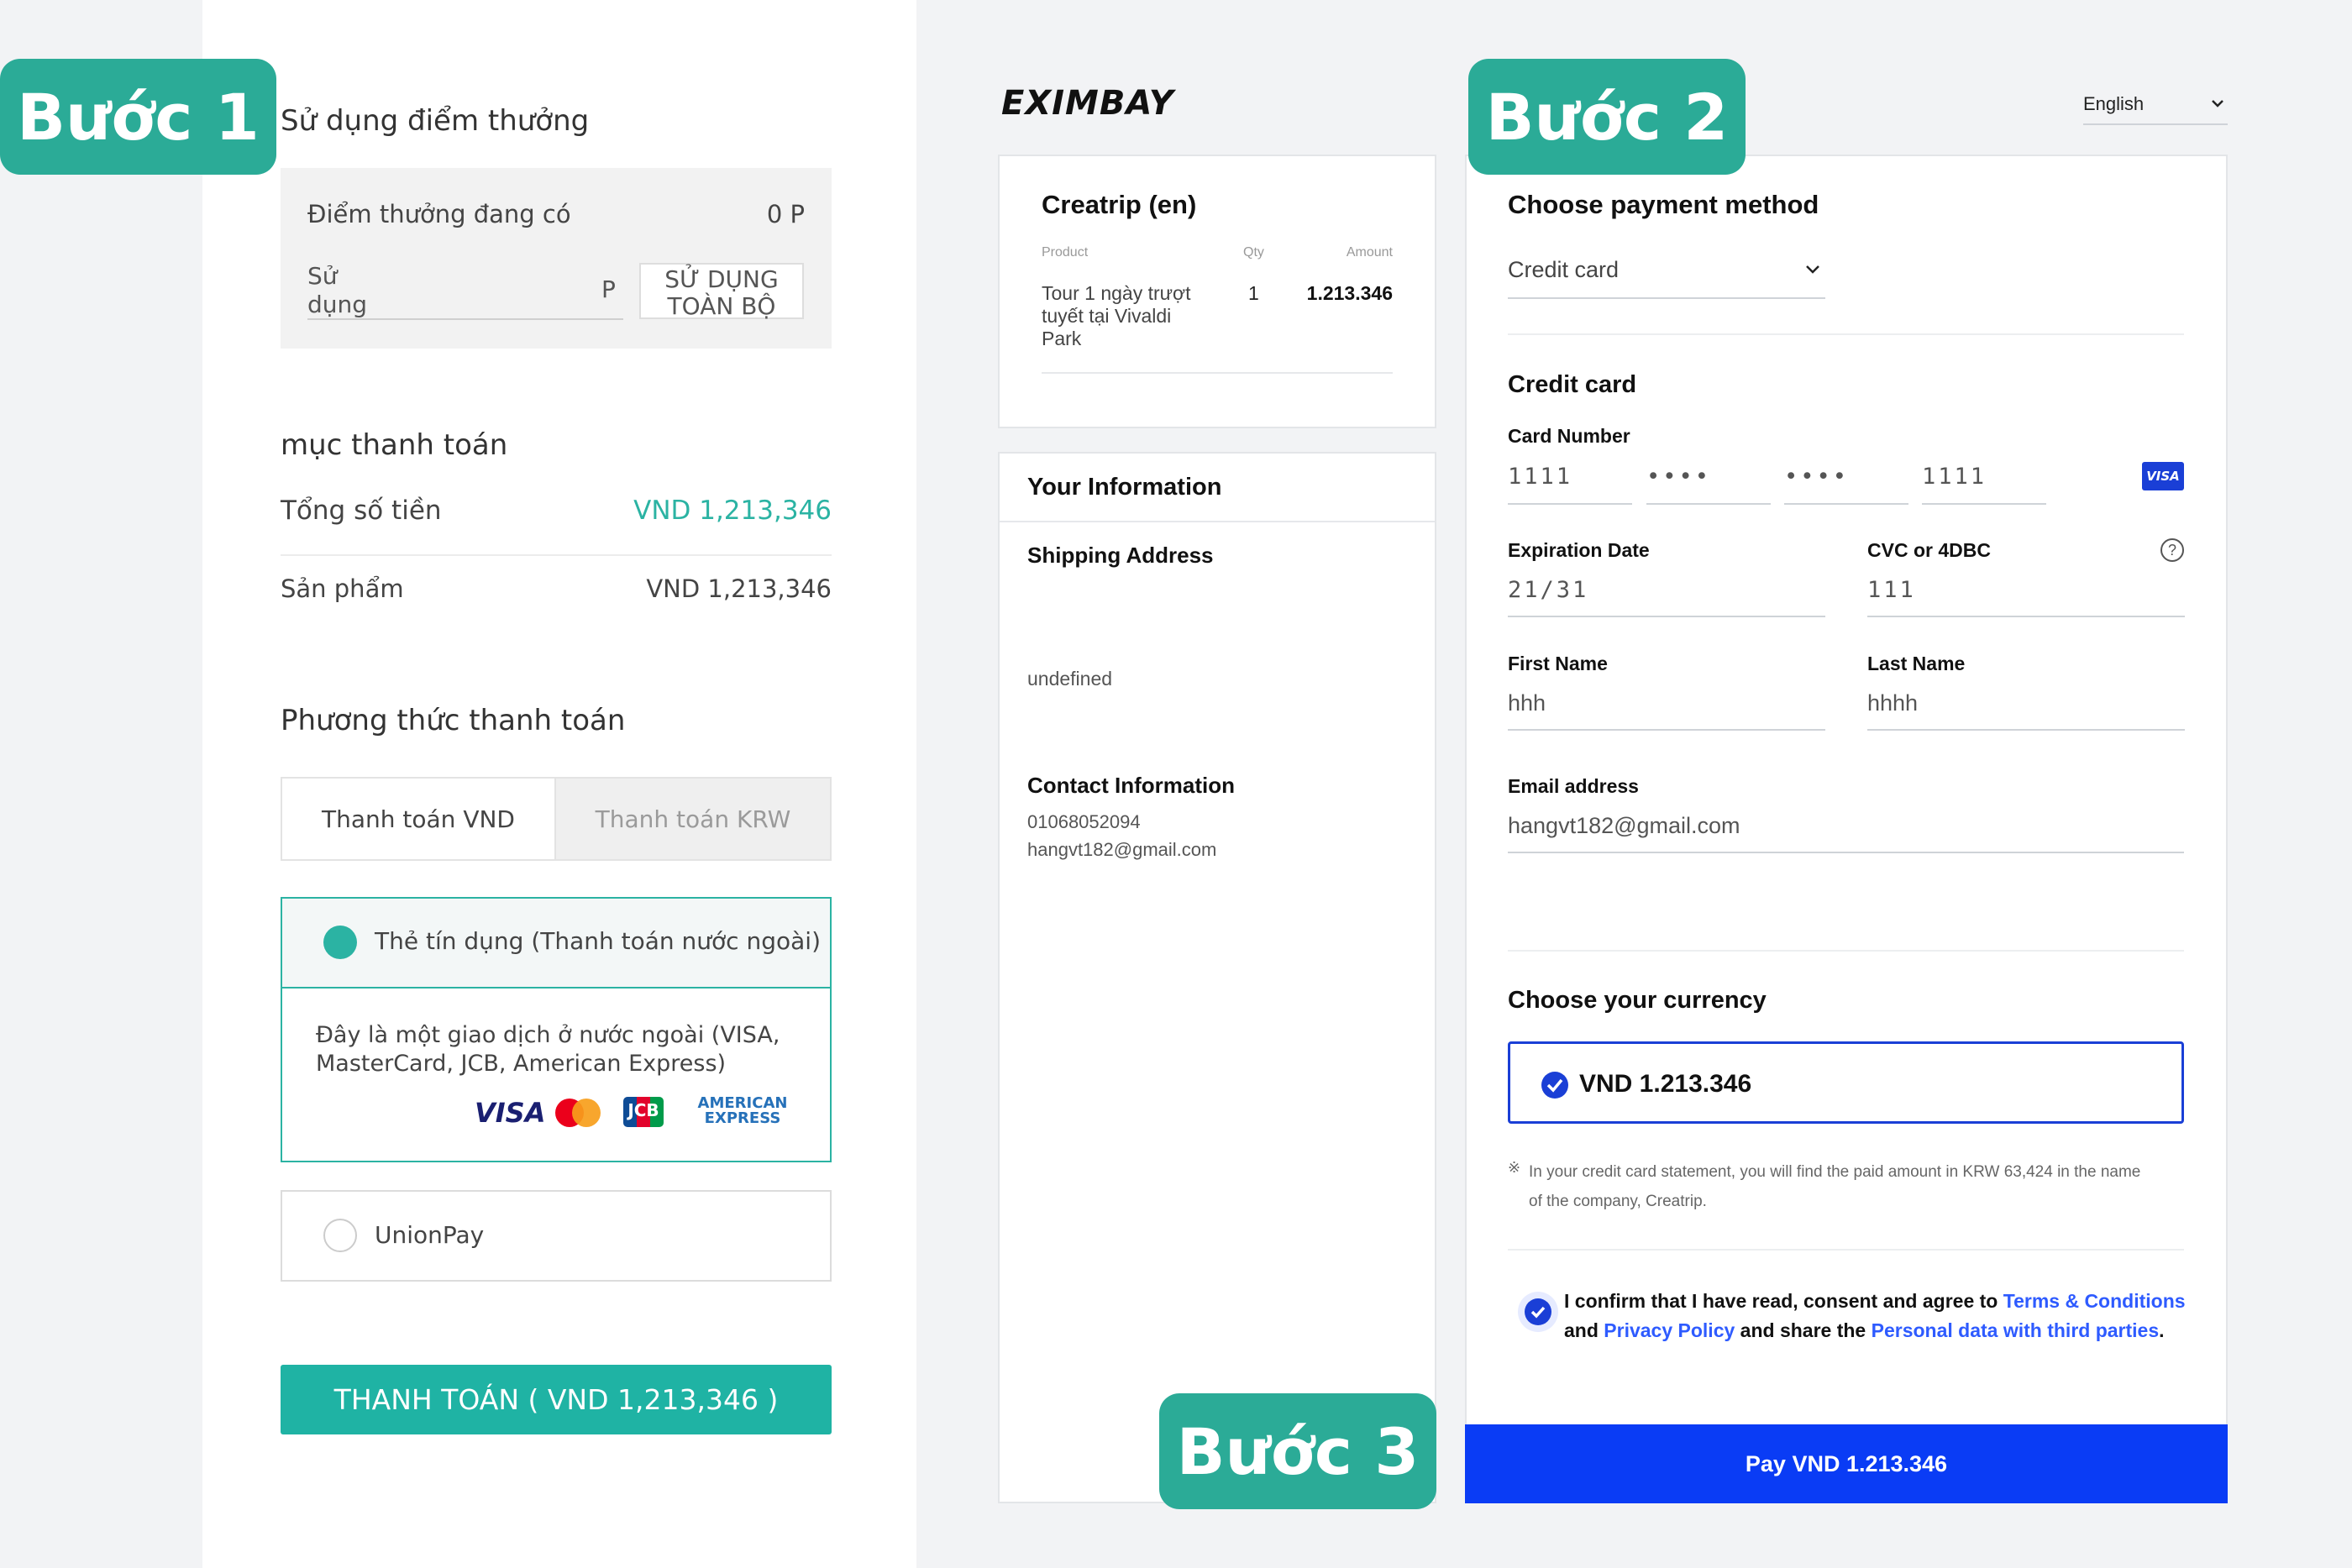 The image size is (2352, 1568). Describe the element at coordinates (1637, 1000) in the screenshot. I see `currency-title: Choose your currency` at that location.